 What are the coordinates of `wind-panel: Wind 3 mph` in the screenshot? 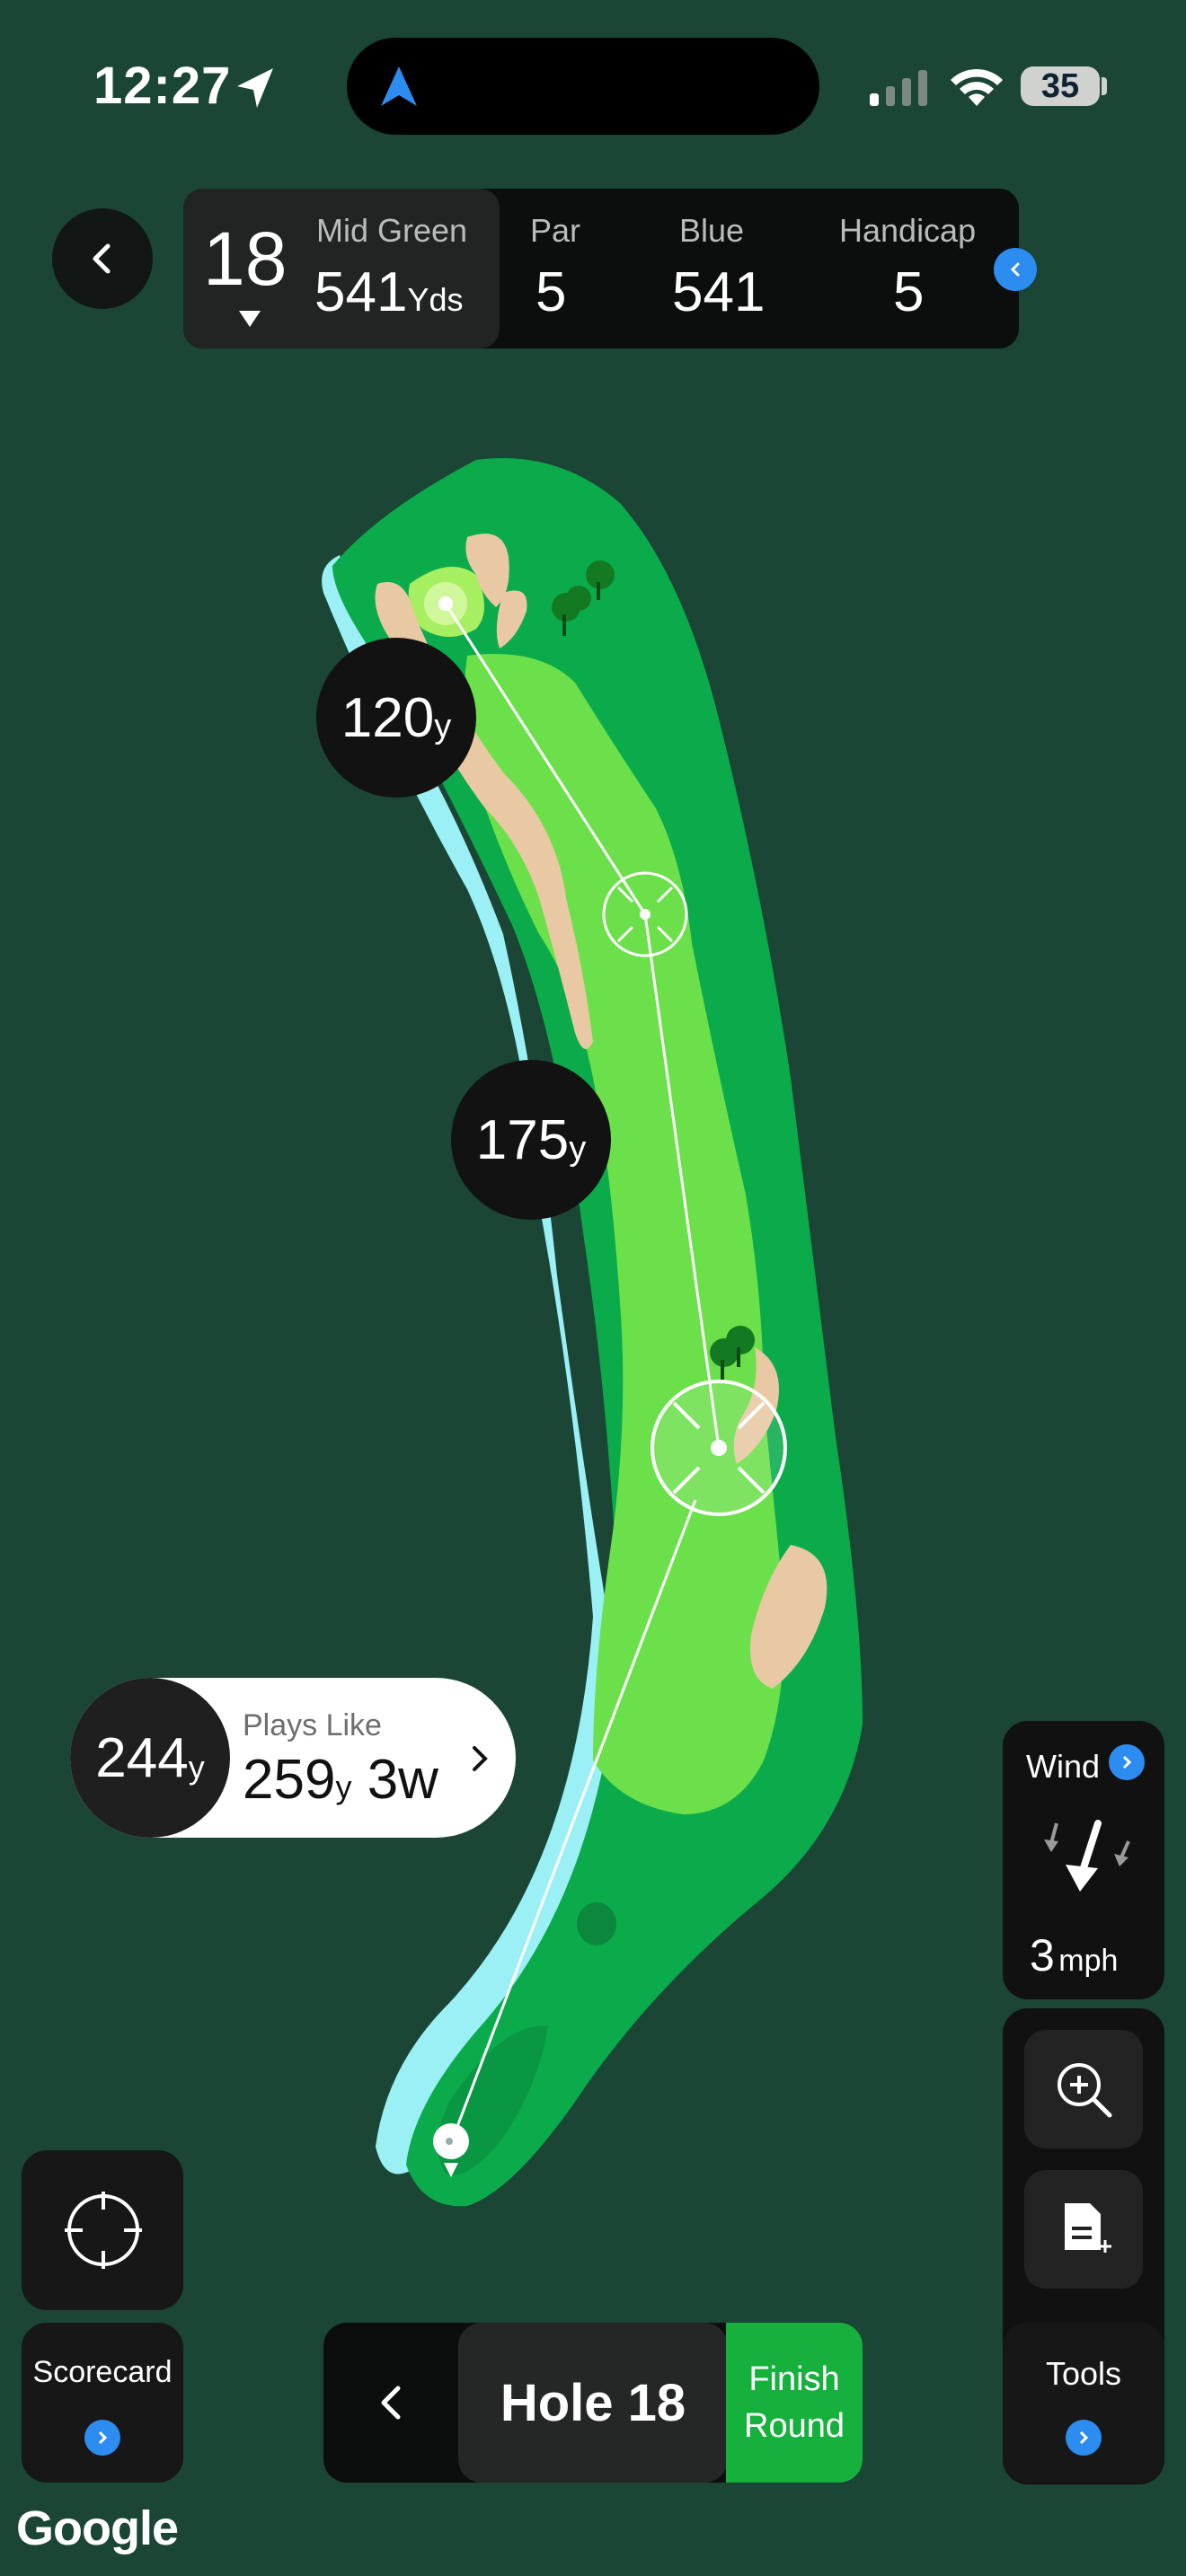 It's located at (1083, 1860).